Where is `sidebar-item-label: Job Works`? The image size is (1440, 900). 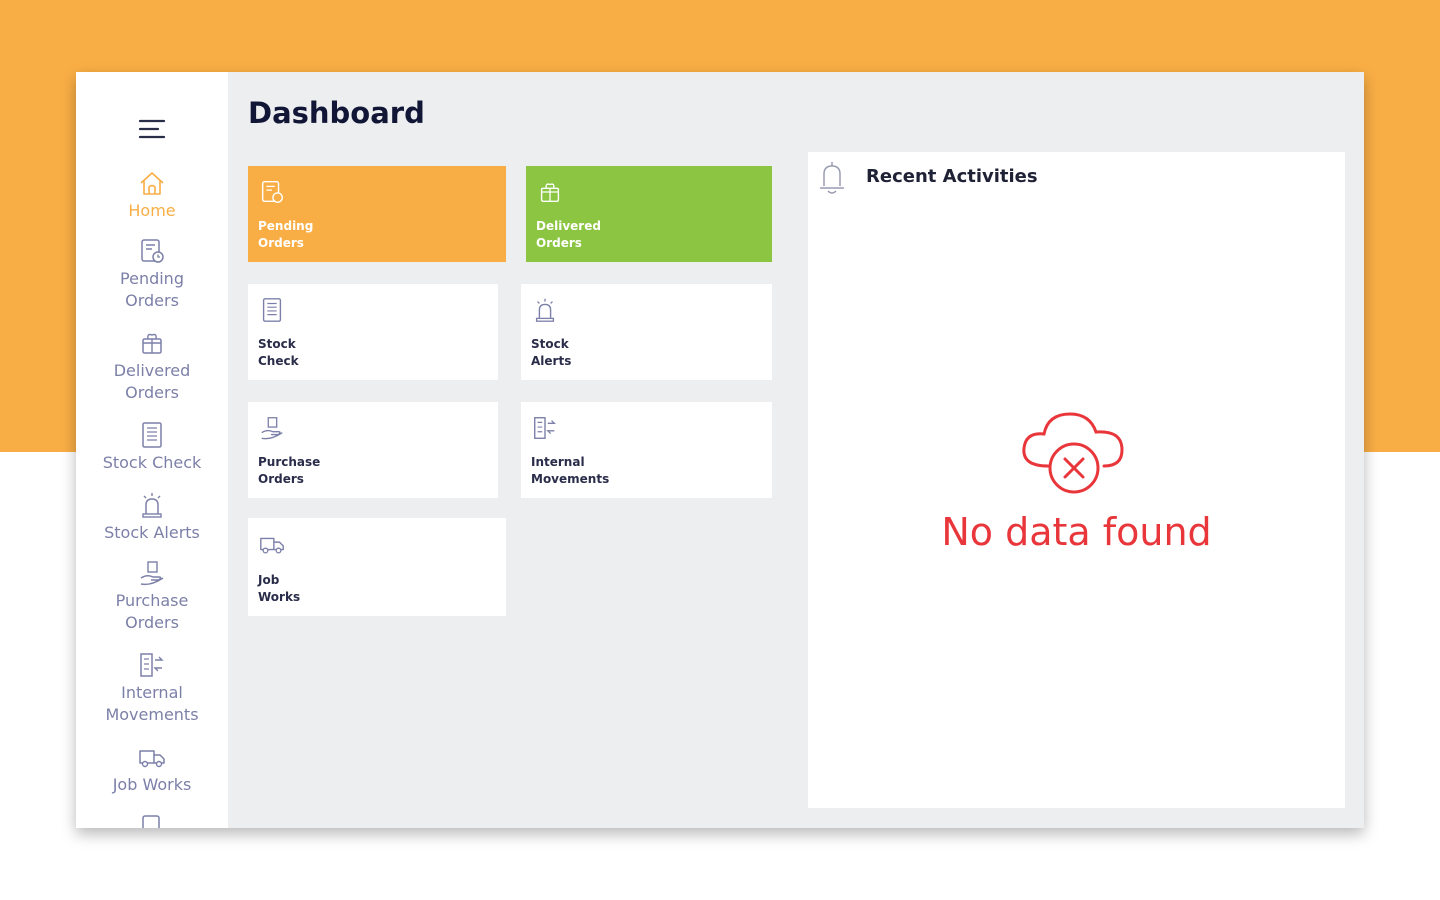 sidebar-item-label: Job Works is located at coordinates (152, 784).